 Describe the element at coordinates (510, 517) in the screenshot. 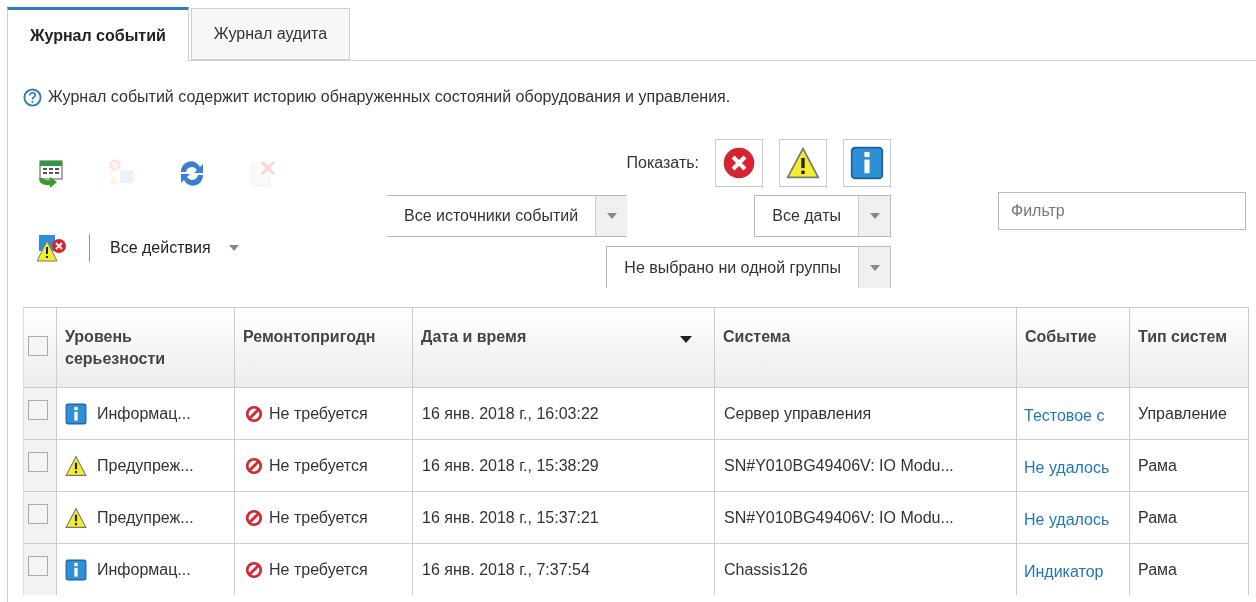

I see `table-cell-text: 16 янв. 2018 г., 15:37:21` at that location.